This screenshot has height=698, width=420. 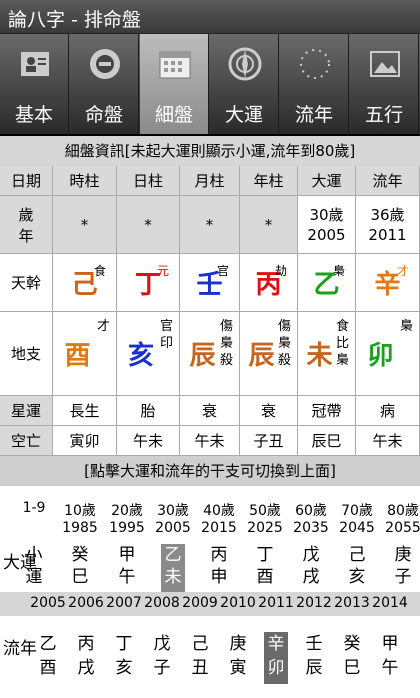 I want to click on void-cell: 子丑, so click(x=269, y=441).